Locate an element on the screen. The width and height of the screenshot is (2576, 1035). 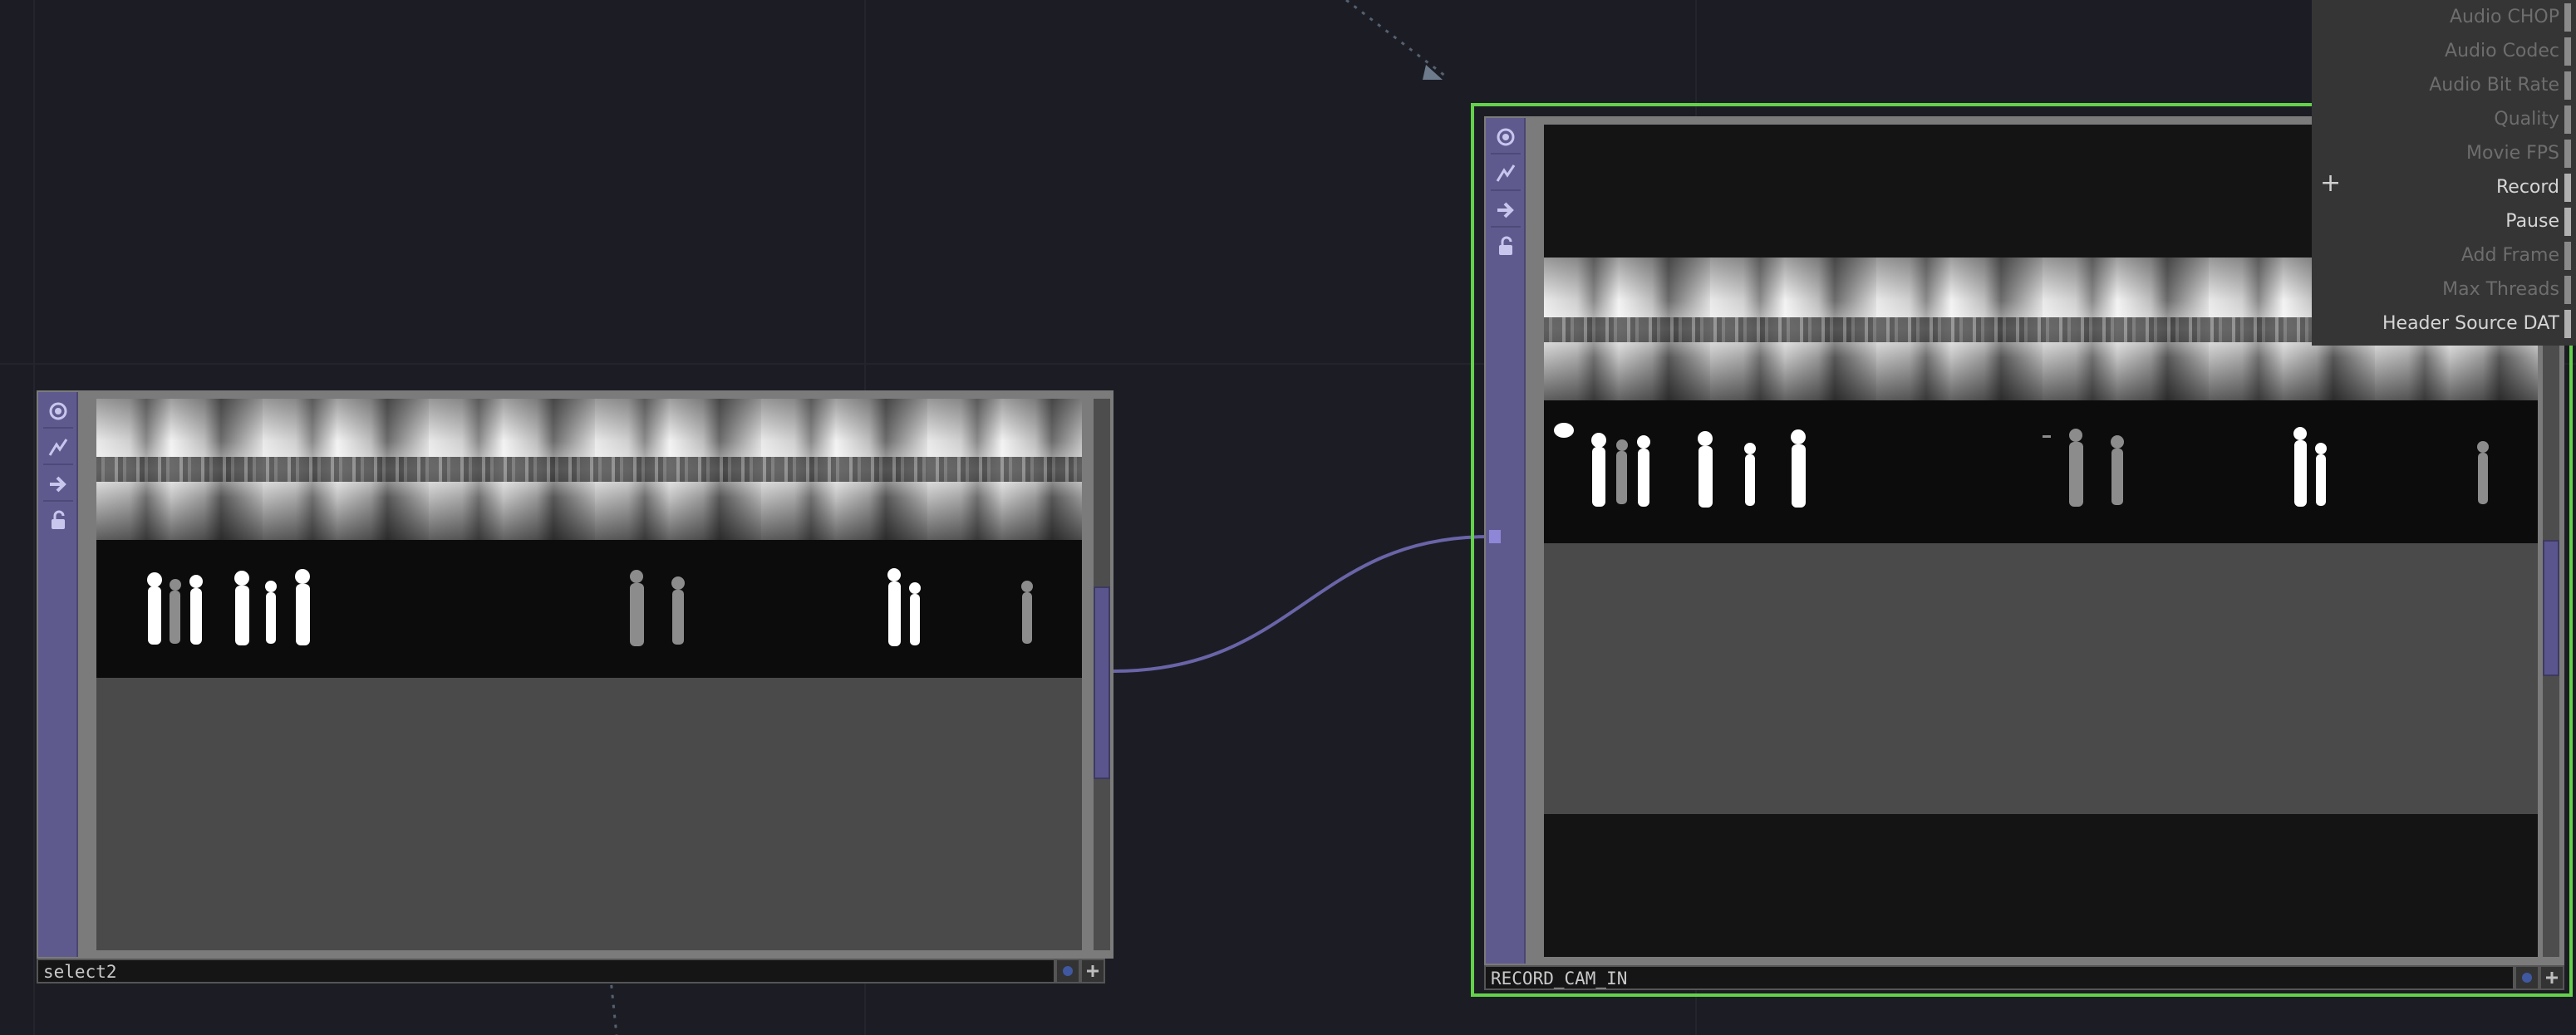
param-max-threads: Max Threads is located at coordinates (2437, 289).